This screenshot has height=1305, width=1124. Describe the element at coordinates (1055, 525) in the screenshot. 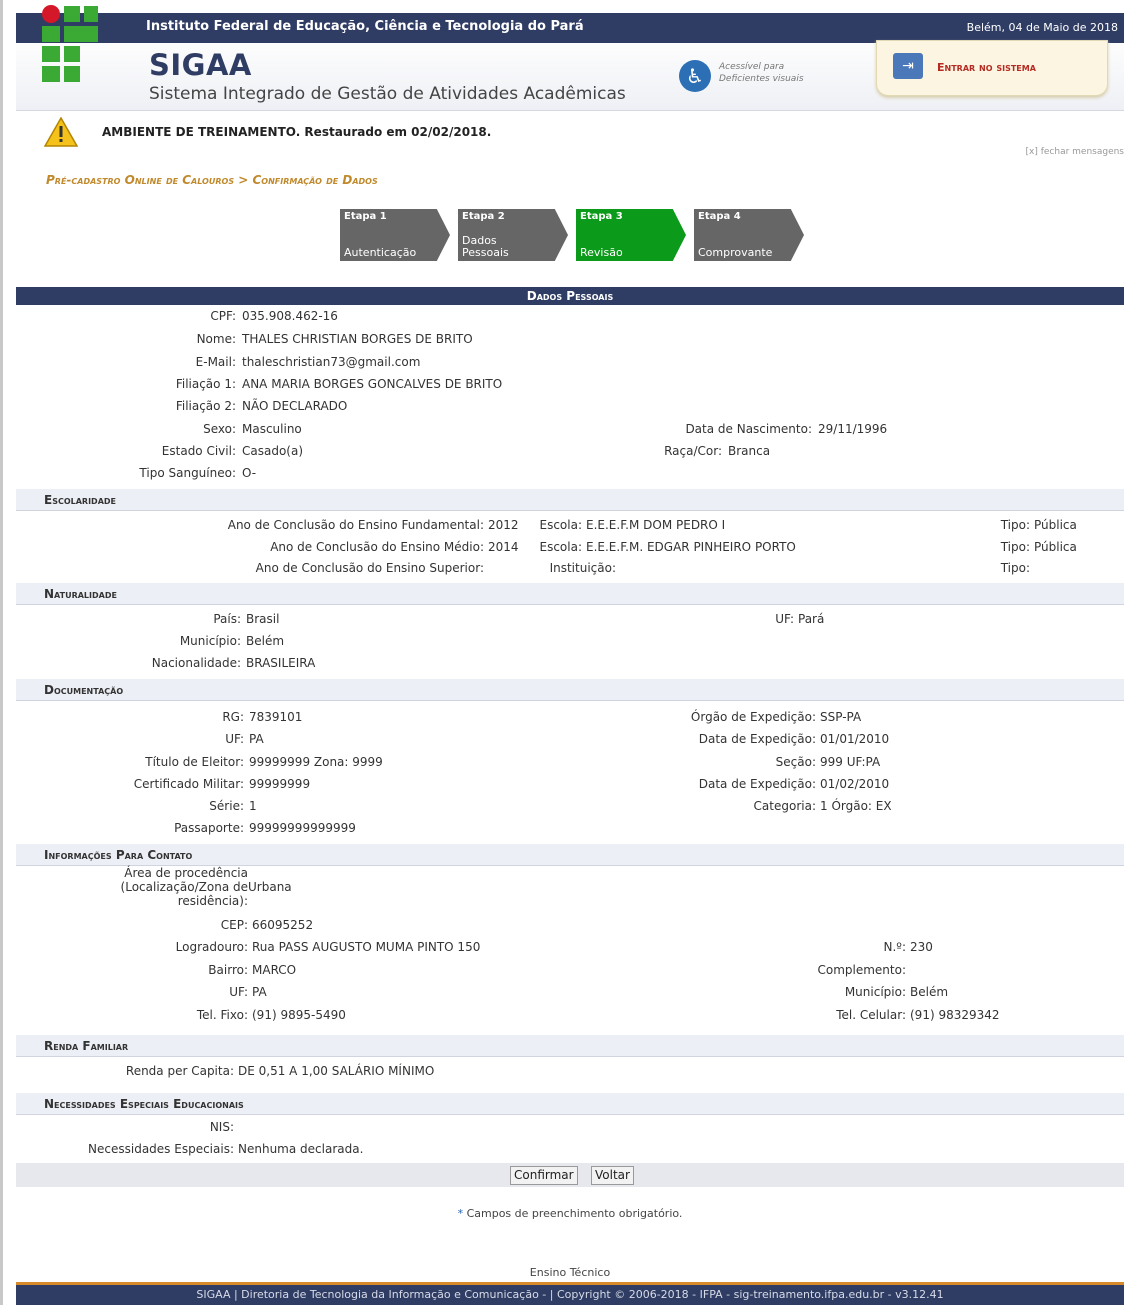

I see `fund-tipo-value: Pública` at that location.